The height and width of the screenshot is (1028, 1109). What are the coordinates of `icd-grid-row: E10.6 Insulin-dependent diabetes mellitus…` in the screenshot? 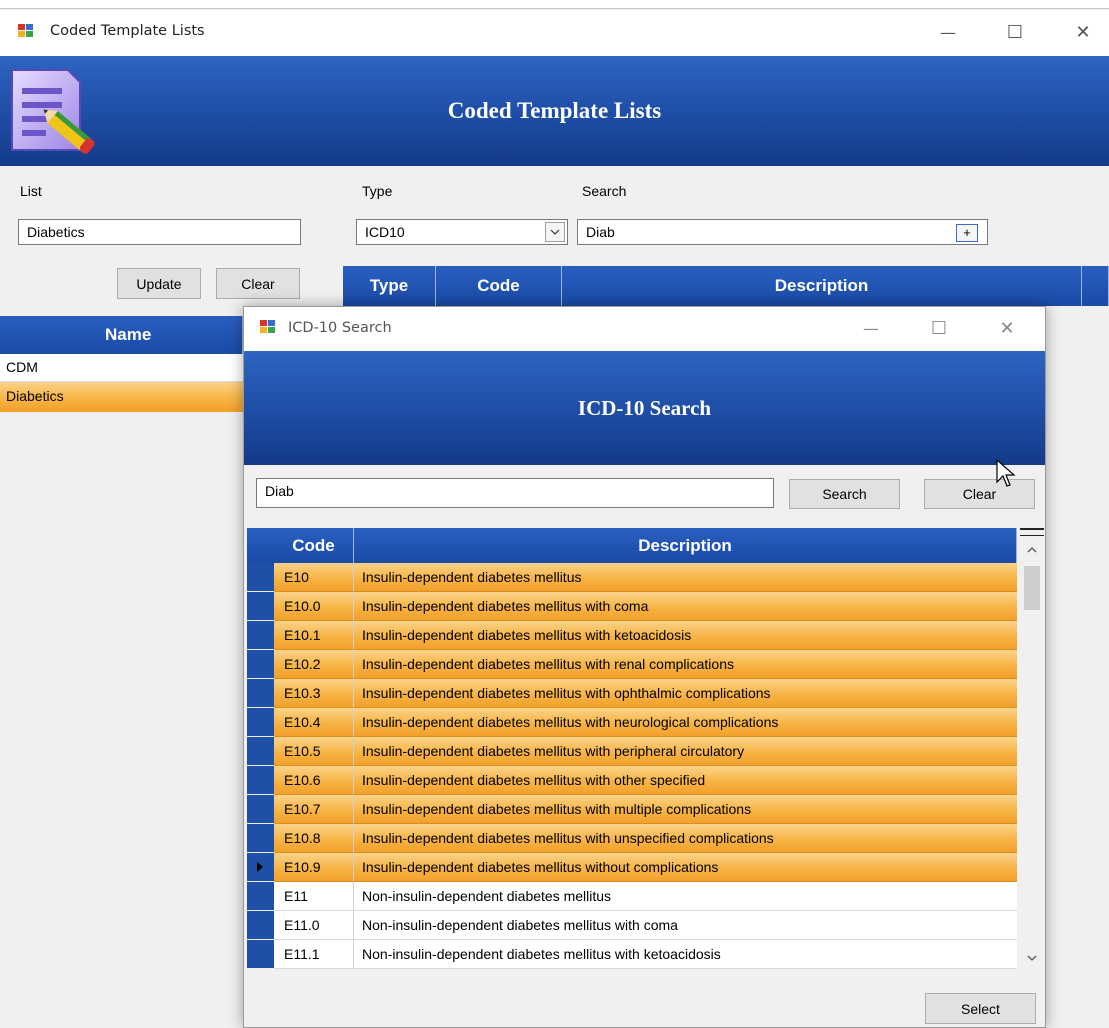 It's located at (632, 780).